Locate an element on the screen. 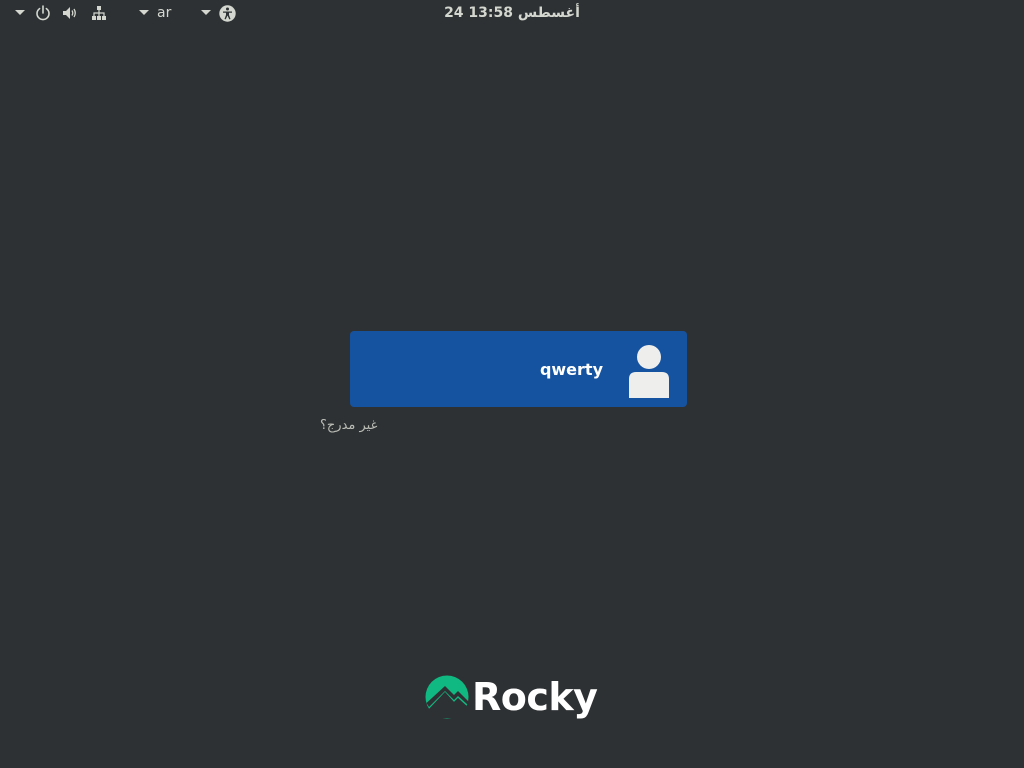 The width and height of the screenshot is (1024, 768). volume-icon is located at coordinates (69, 13).